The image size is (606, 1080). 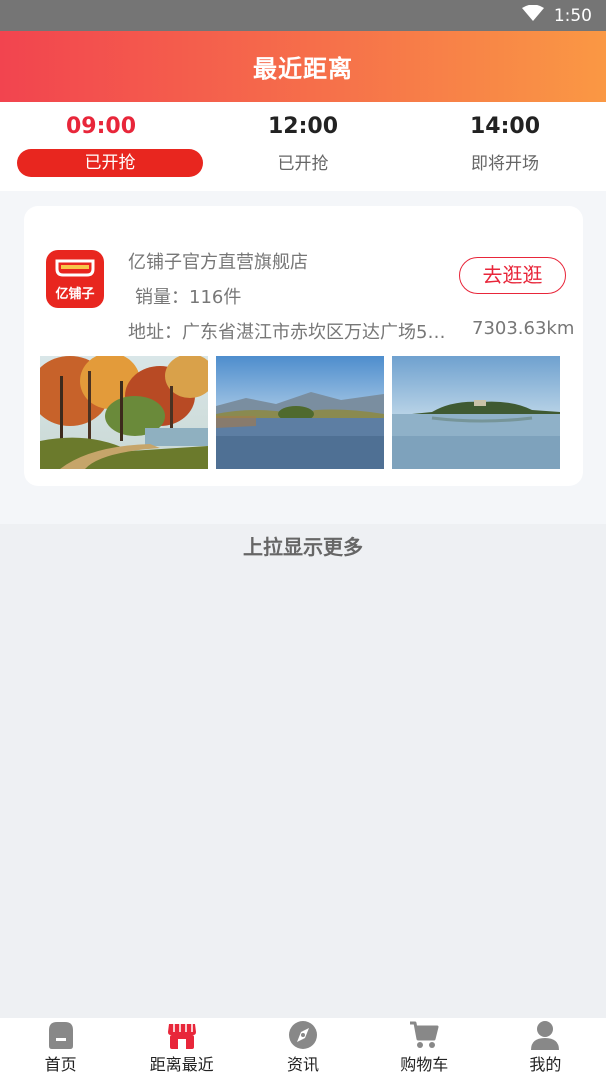 What do you see at coordinates (424, 1064) in the screenshot?
I see `nav-label: 购物车` at bounding box center [424, 1064].